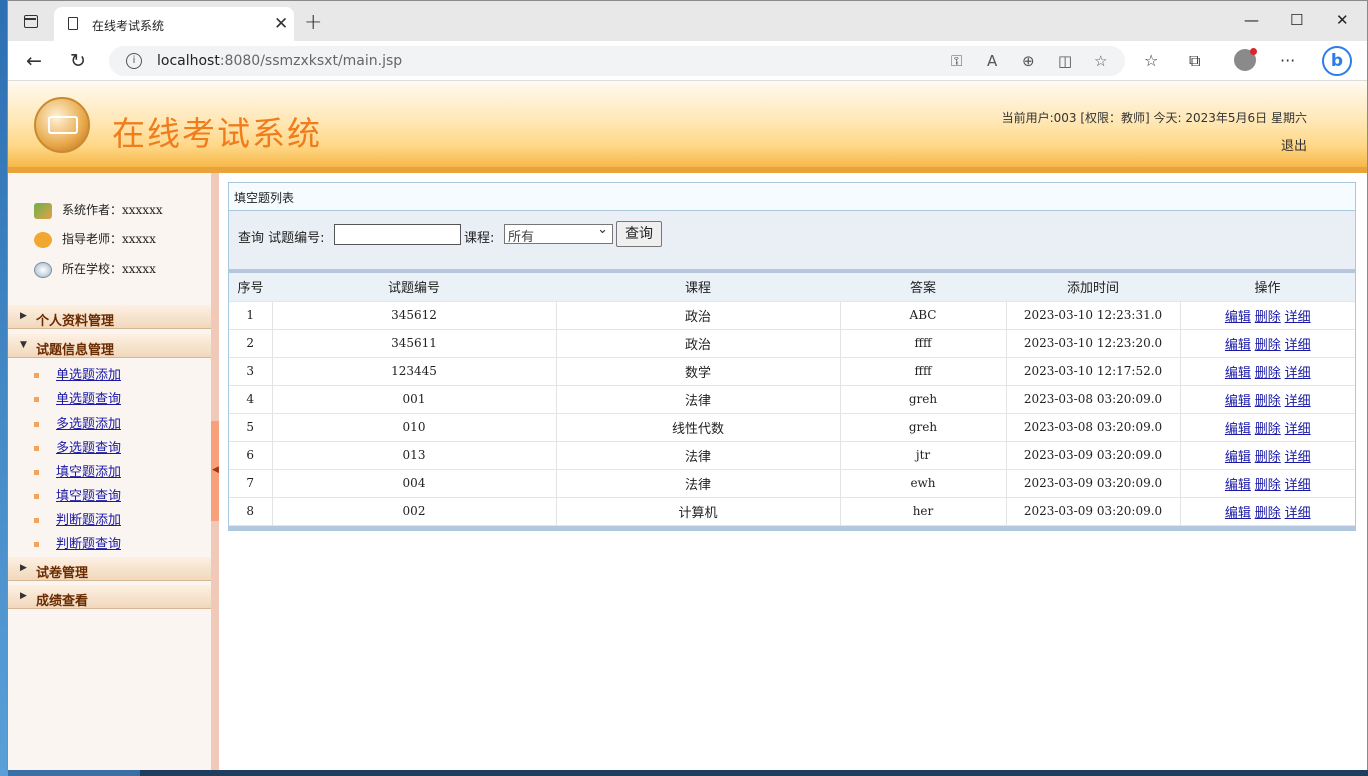  What do you see at coordinates (639, 234) in the screenshot?
I see `query-button: 查询` at bounding box center [639, 234].